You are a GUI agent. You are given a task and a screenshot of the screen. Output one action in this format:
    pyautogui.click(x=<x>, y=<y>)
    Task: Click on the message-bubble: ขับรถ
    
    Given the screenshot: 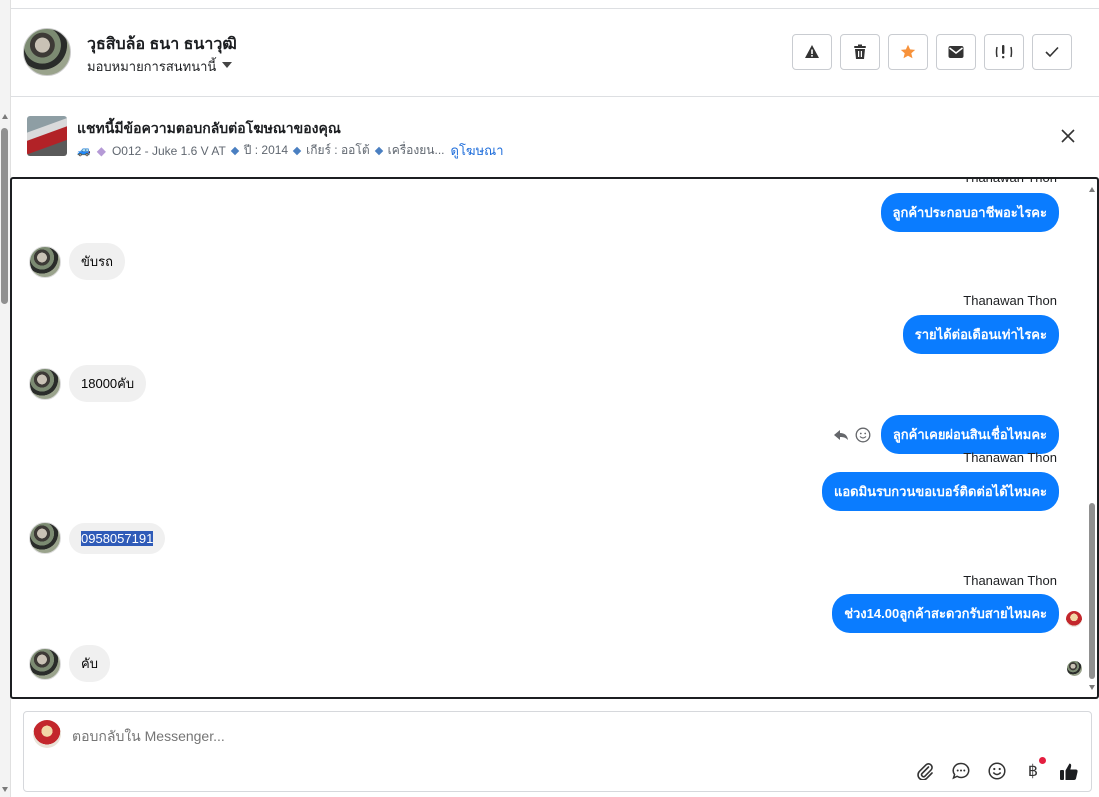 What is the action you would take?
    pyautogui.click(x=97, y=261)
    